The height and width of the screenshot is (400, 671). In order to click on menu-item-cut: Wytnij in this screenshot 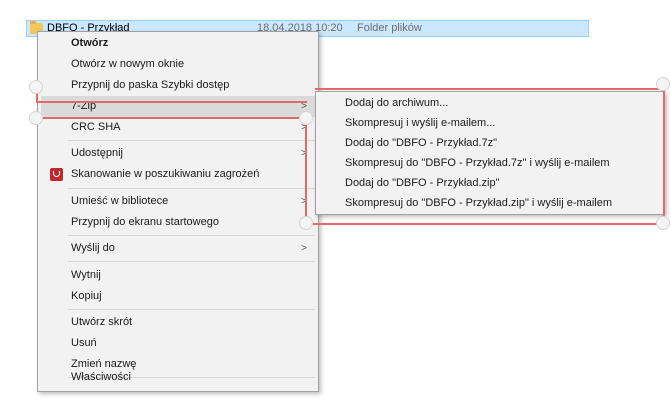, I will do `click(178, 275)`.